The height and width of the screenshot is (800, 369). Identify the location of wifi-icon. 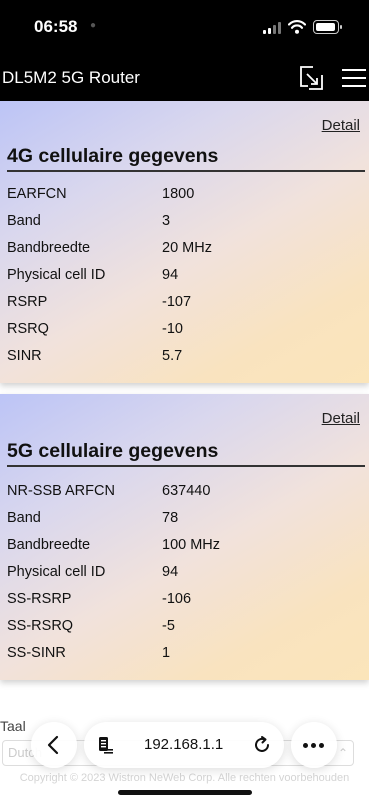
(297, 27).